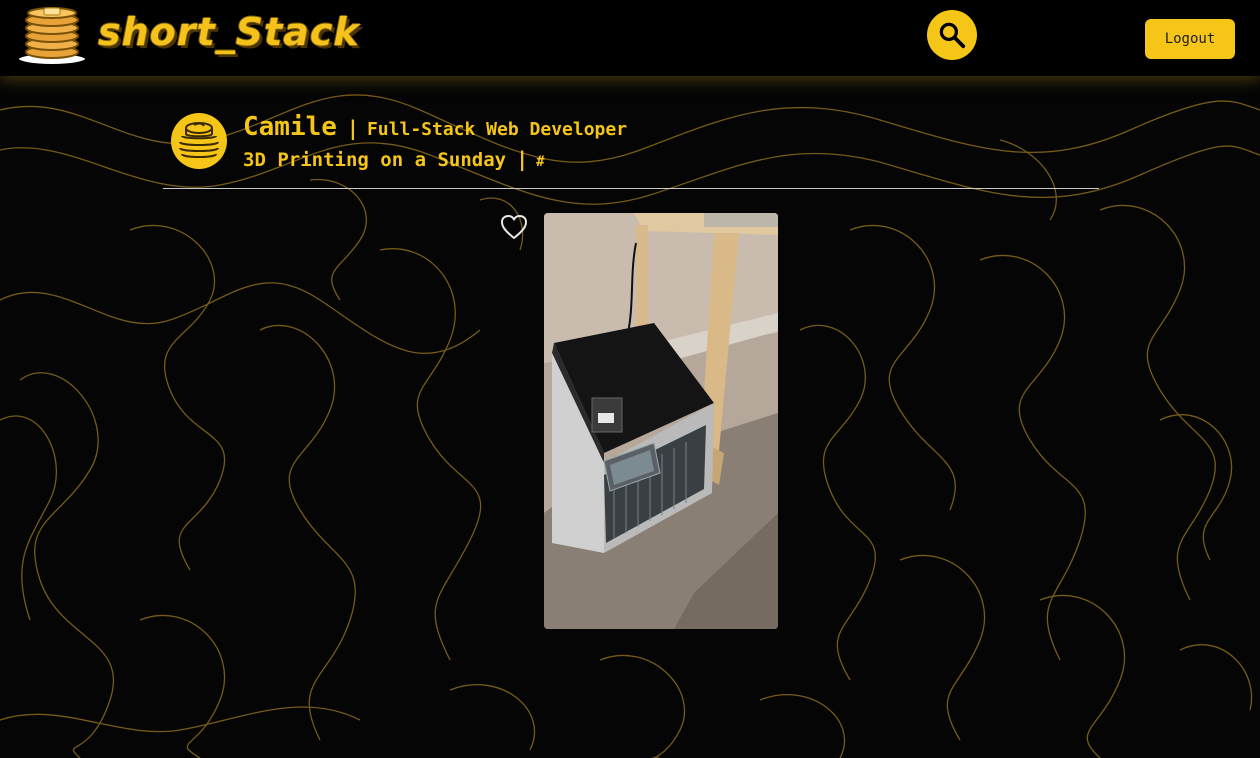 The height and width of the screenshot is (758, 1260). I want to click on brand-wordmark: short_Stack, so click(229, 32).